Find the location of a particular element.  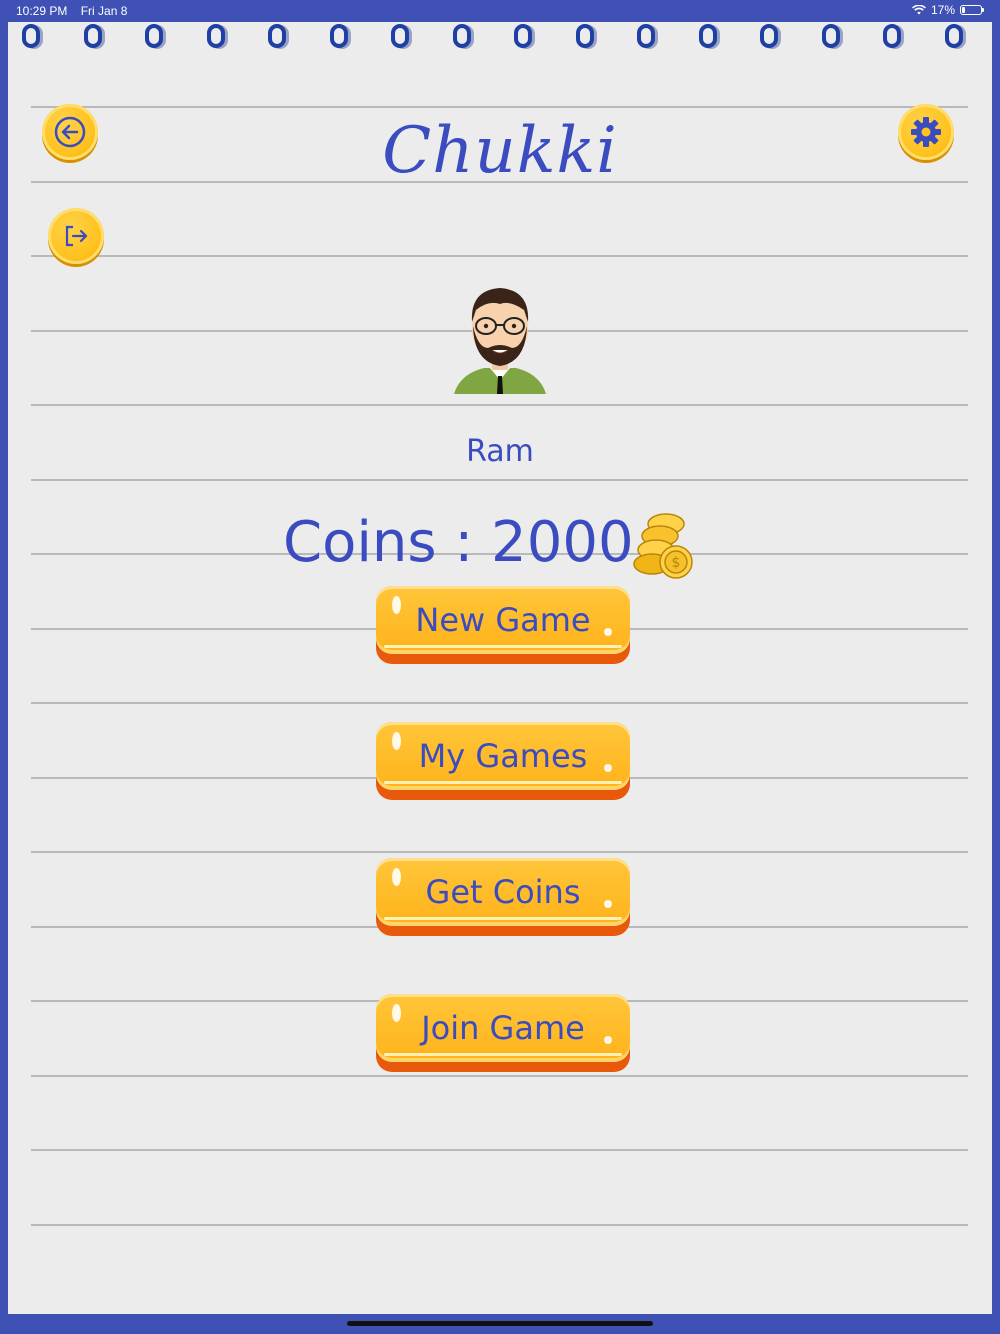

logout-button is located at coordinates (76, 236).